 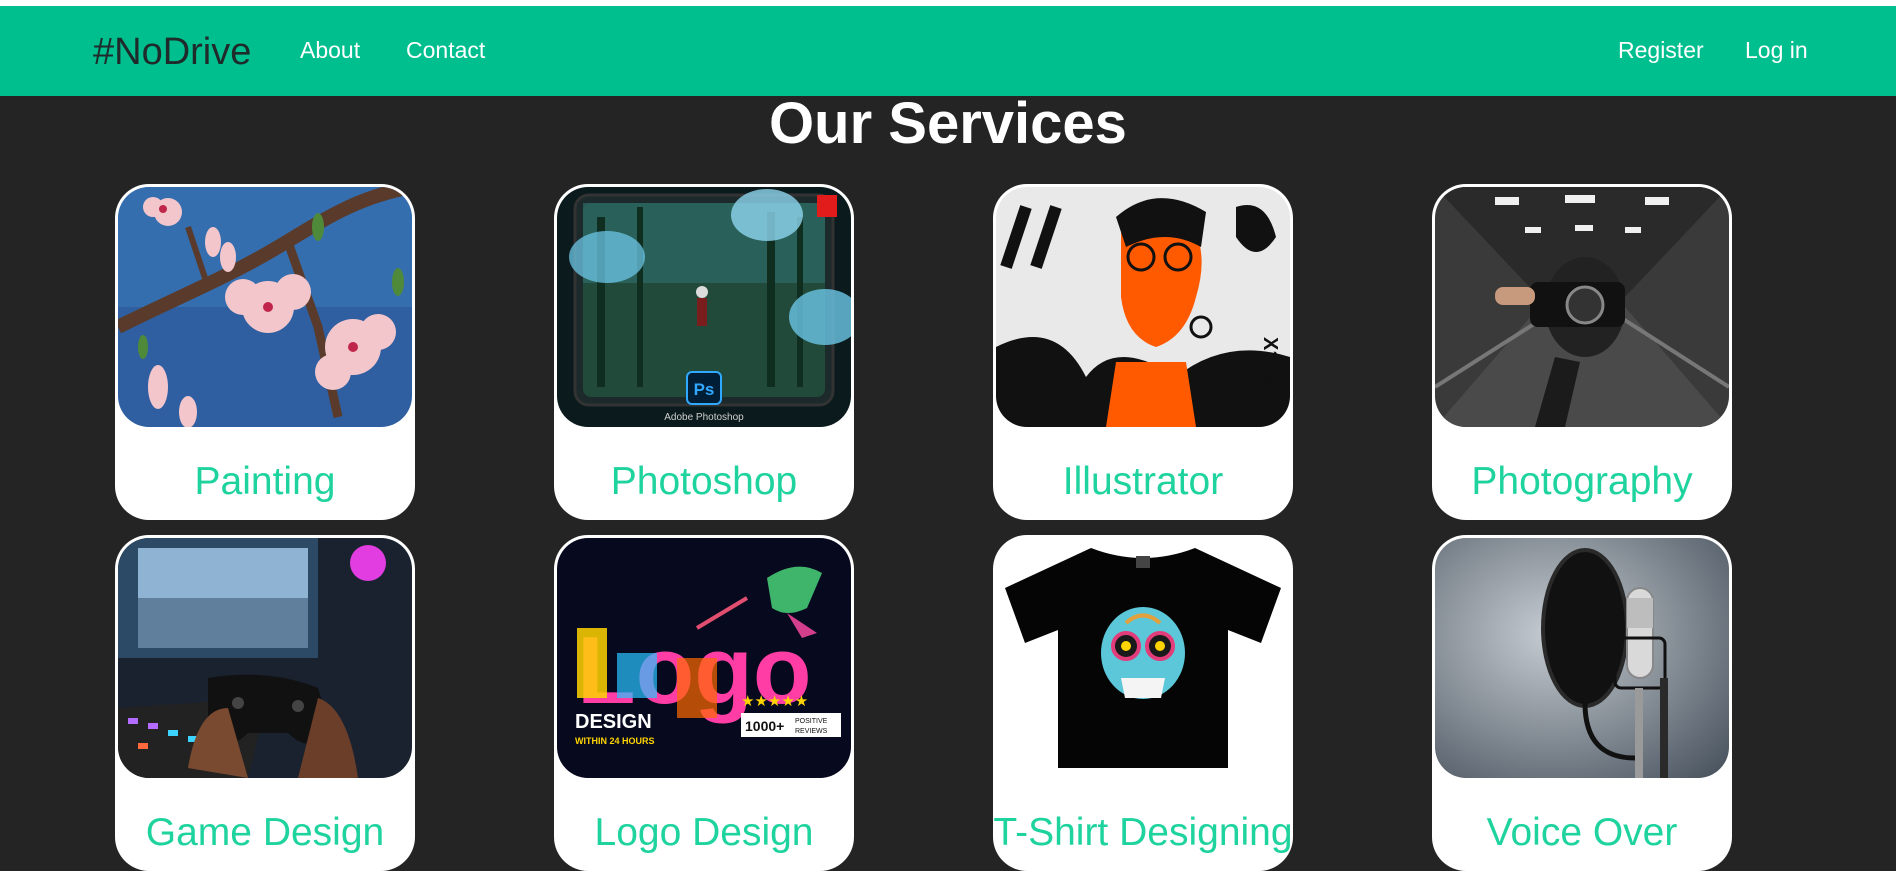 I want to click on service-label-illustrator: Illustrator, so click(x=1143, y=481).